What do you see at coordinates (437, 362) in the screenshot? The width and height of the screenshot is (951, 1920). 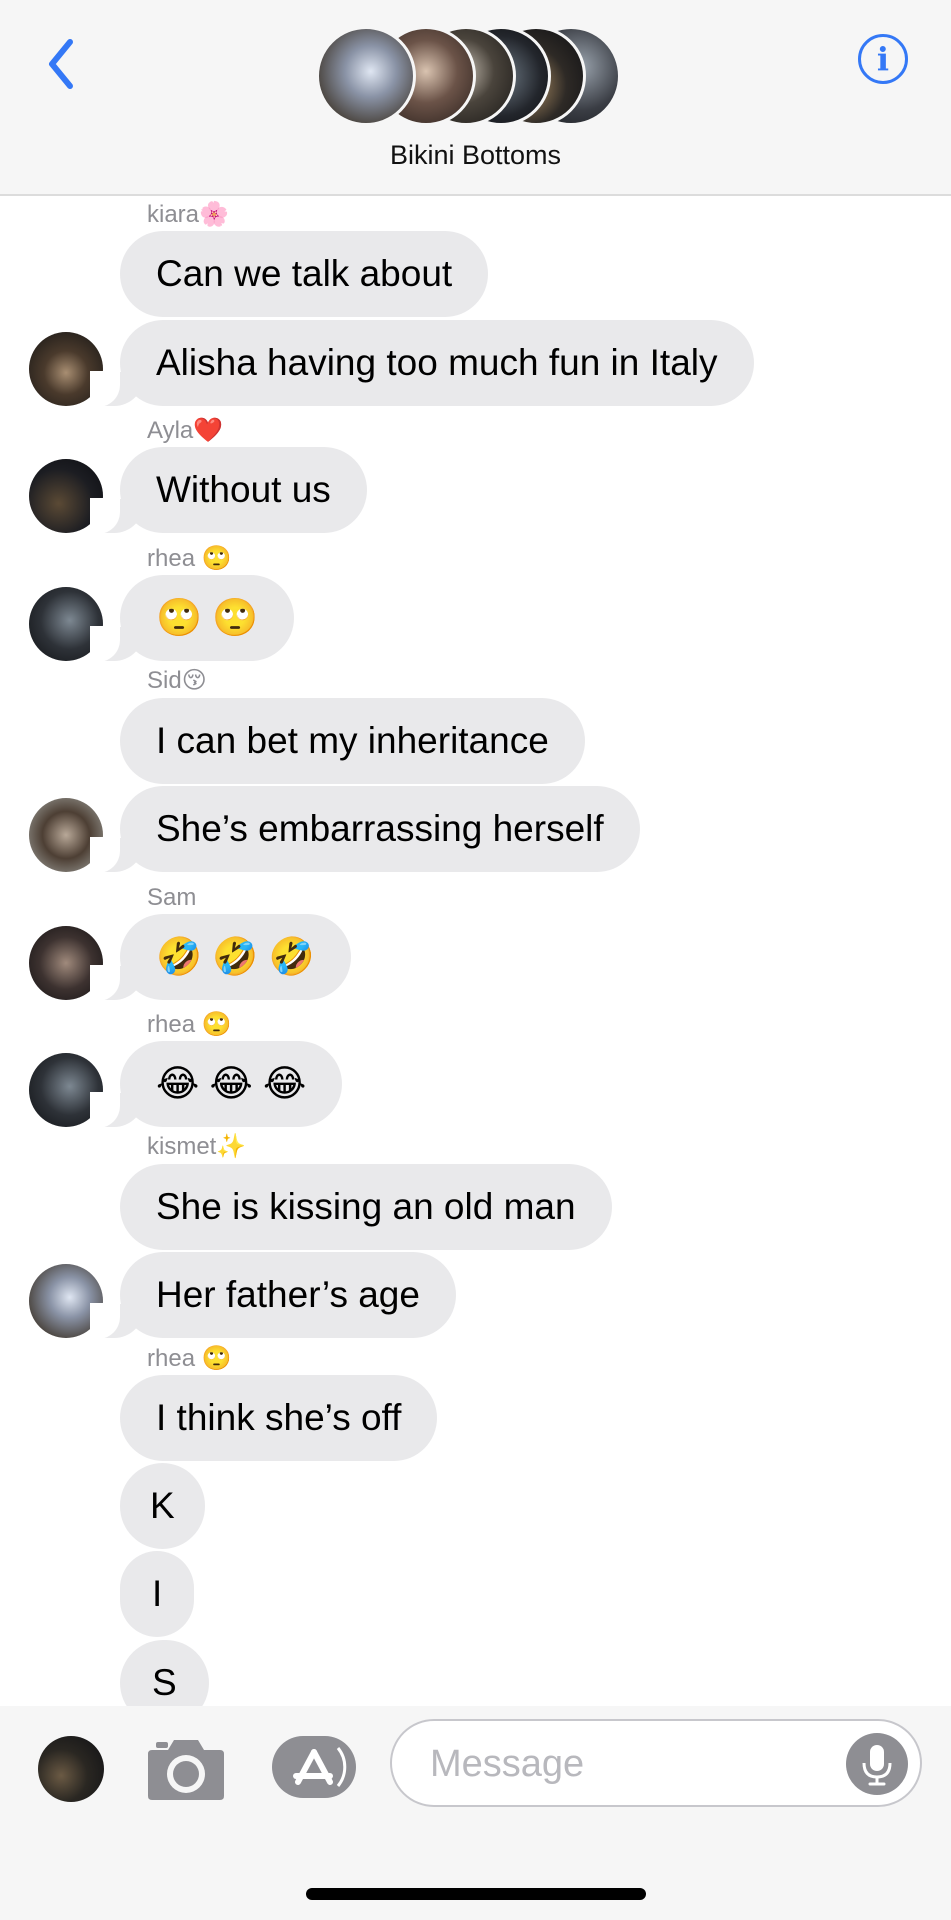 I see `message-text: Alisha having too much fun in Italy` at bounding box center [437, 362].